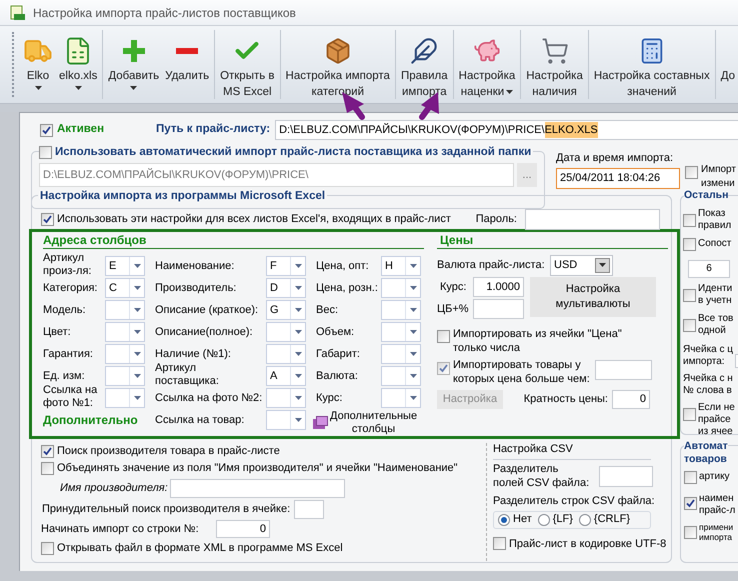 Image resolution: width=738 pixels, height=581 pixels. What do you see at coordinates (717, 505) in the screenshot?
I see `checkbox-label: наимен прайс-л` at bounding box center [717, 505].